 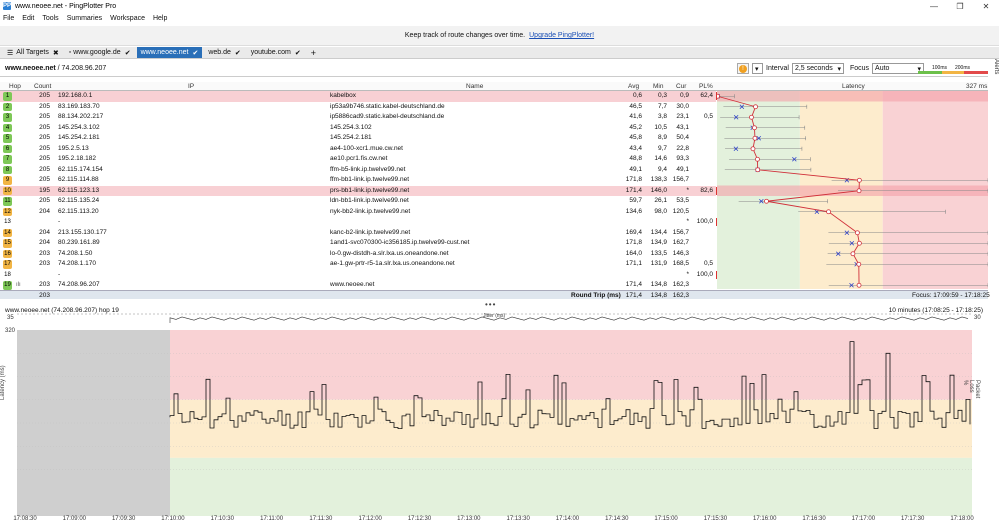 I want to click on hop-min: 134,4, so click(x=658, y=232).